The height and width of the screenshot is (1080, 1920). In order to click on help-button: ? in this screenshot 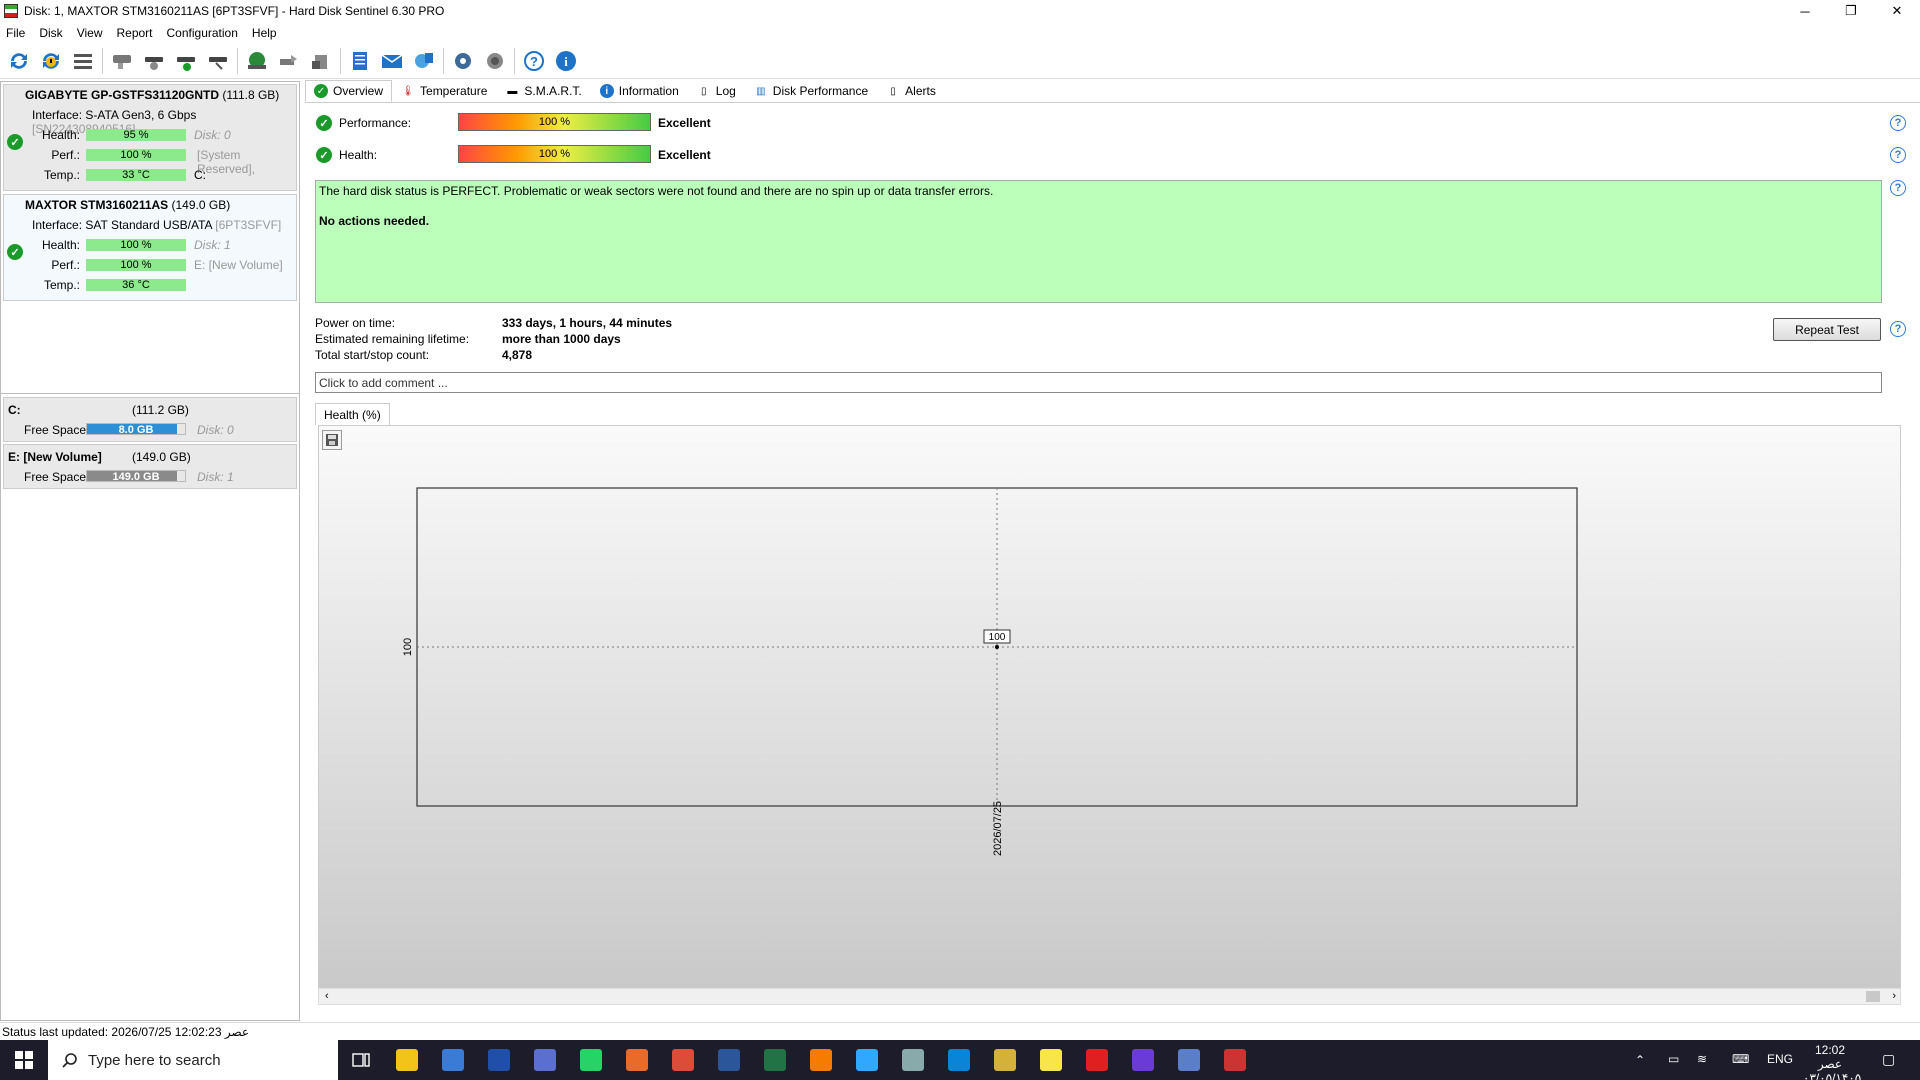, I will do `click(534, 61)`.